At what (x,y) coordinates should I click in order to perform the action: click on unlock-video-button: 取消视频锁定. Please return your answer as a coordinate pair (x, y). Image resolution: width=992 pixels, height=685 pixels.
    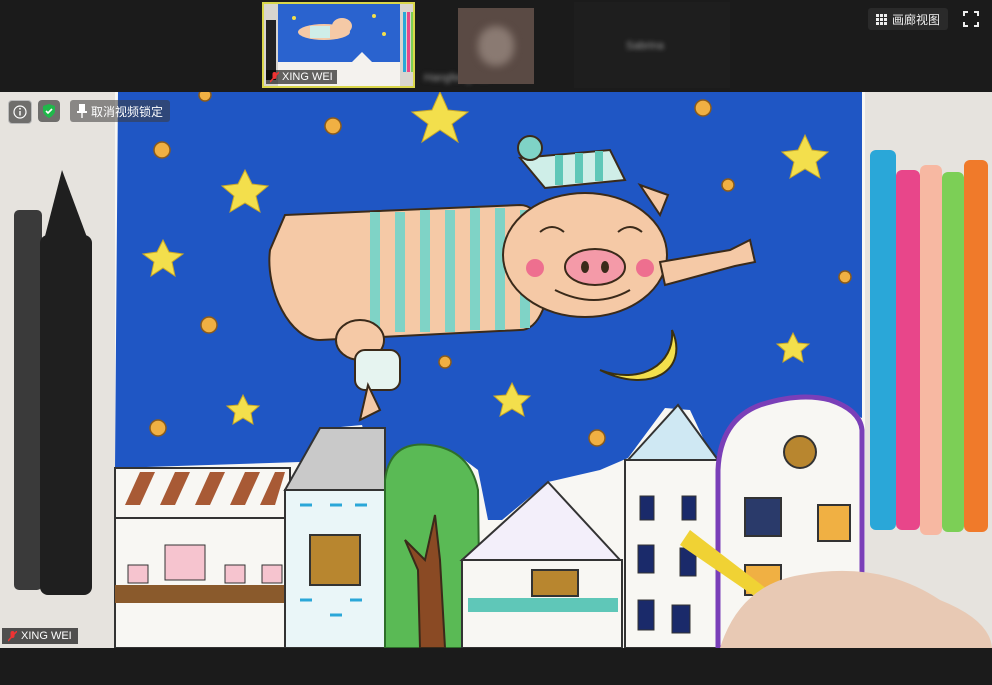
    Looking at the image, I should click on (120, 111).